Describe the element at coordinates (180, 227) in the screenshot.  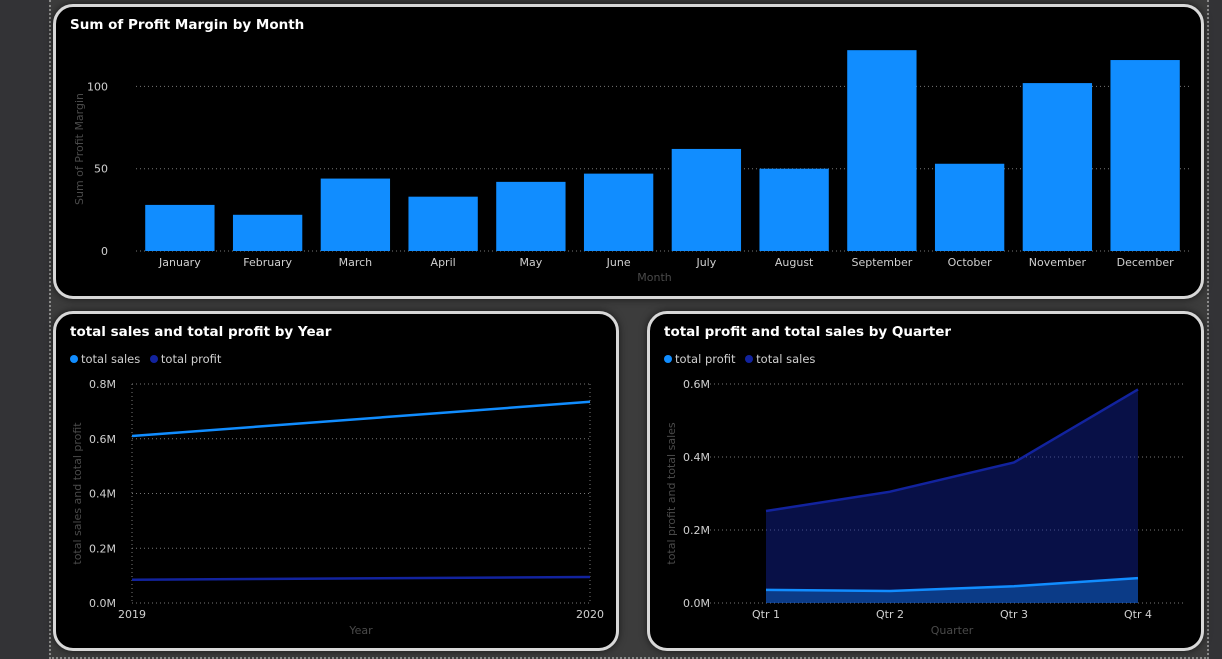
I see `bar-january` at that location.